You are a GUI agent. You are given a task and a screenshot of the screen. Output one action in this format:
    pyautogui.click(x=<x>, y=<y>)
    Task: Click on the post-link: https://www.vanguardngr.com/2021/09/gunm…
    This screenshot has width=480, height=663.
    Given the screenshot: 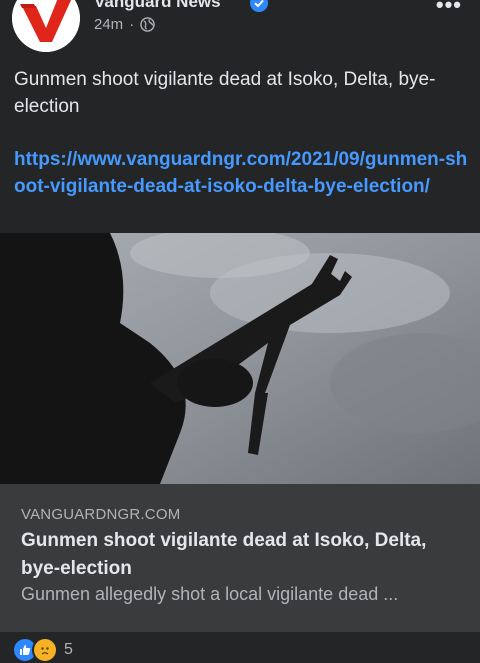 What is the action you would take?
    pyautogui.click(x=243, y=173)
    